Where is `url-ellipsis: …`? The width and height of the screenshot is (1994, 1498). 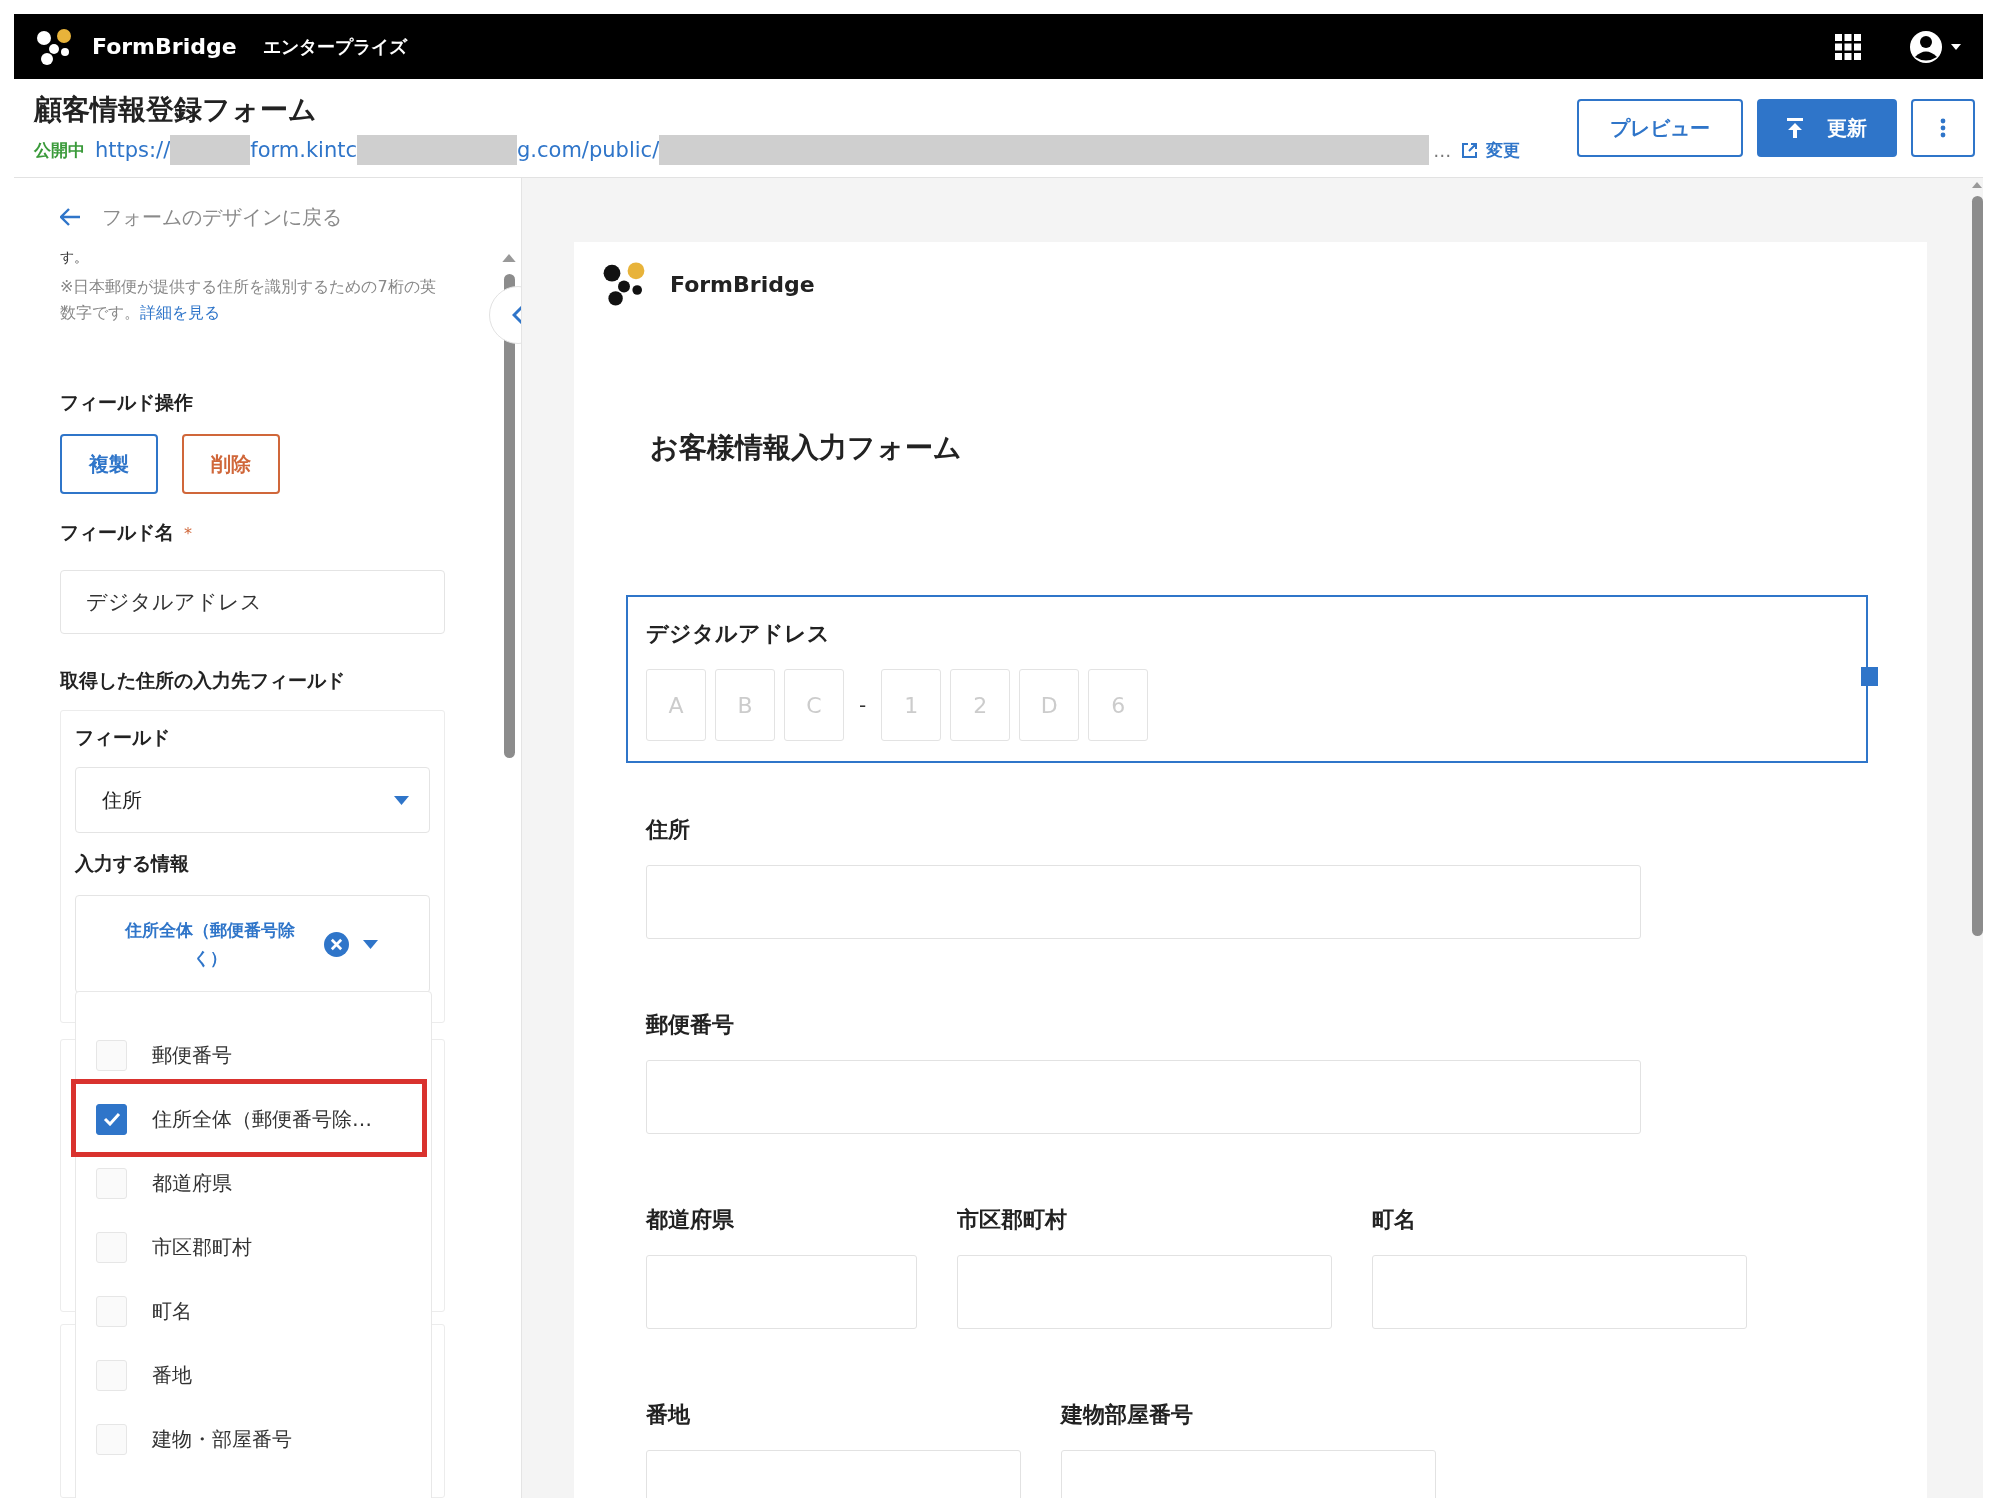 url-ellipsis: … is located at coordinates (1442, 150).